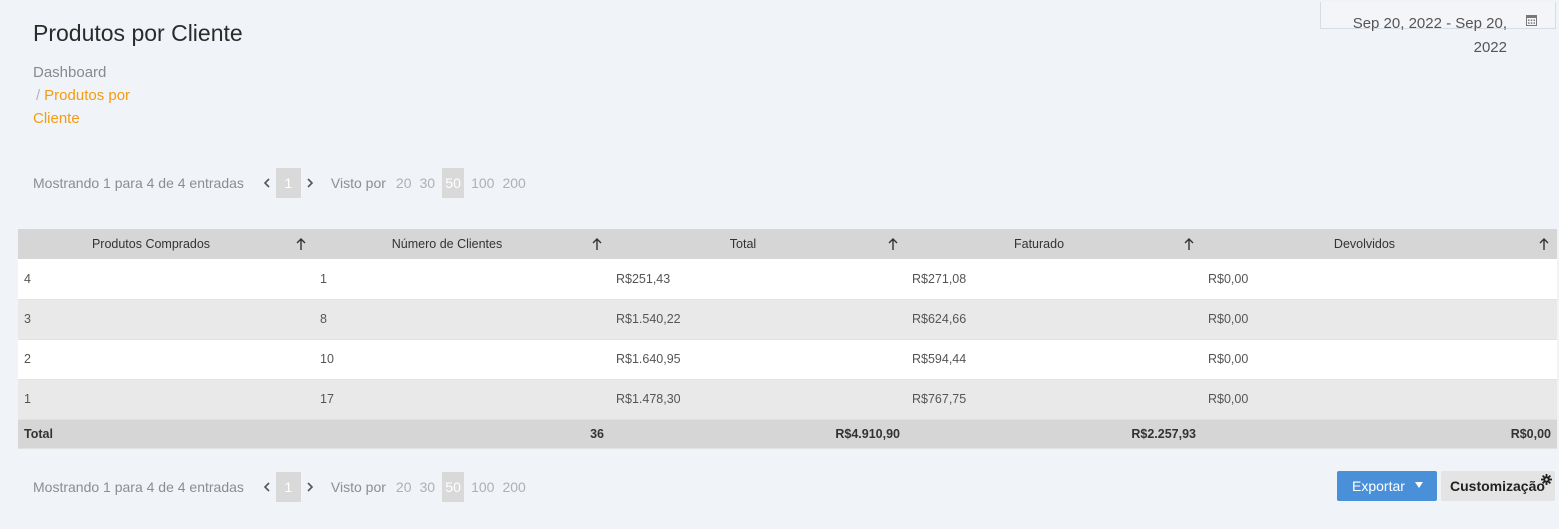 The width and height of the screenshot is (1559, 529). I want to click on column-header-faturado: Faturado, so click(1054, 244).